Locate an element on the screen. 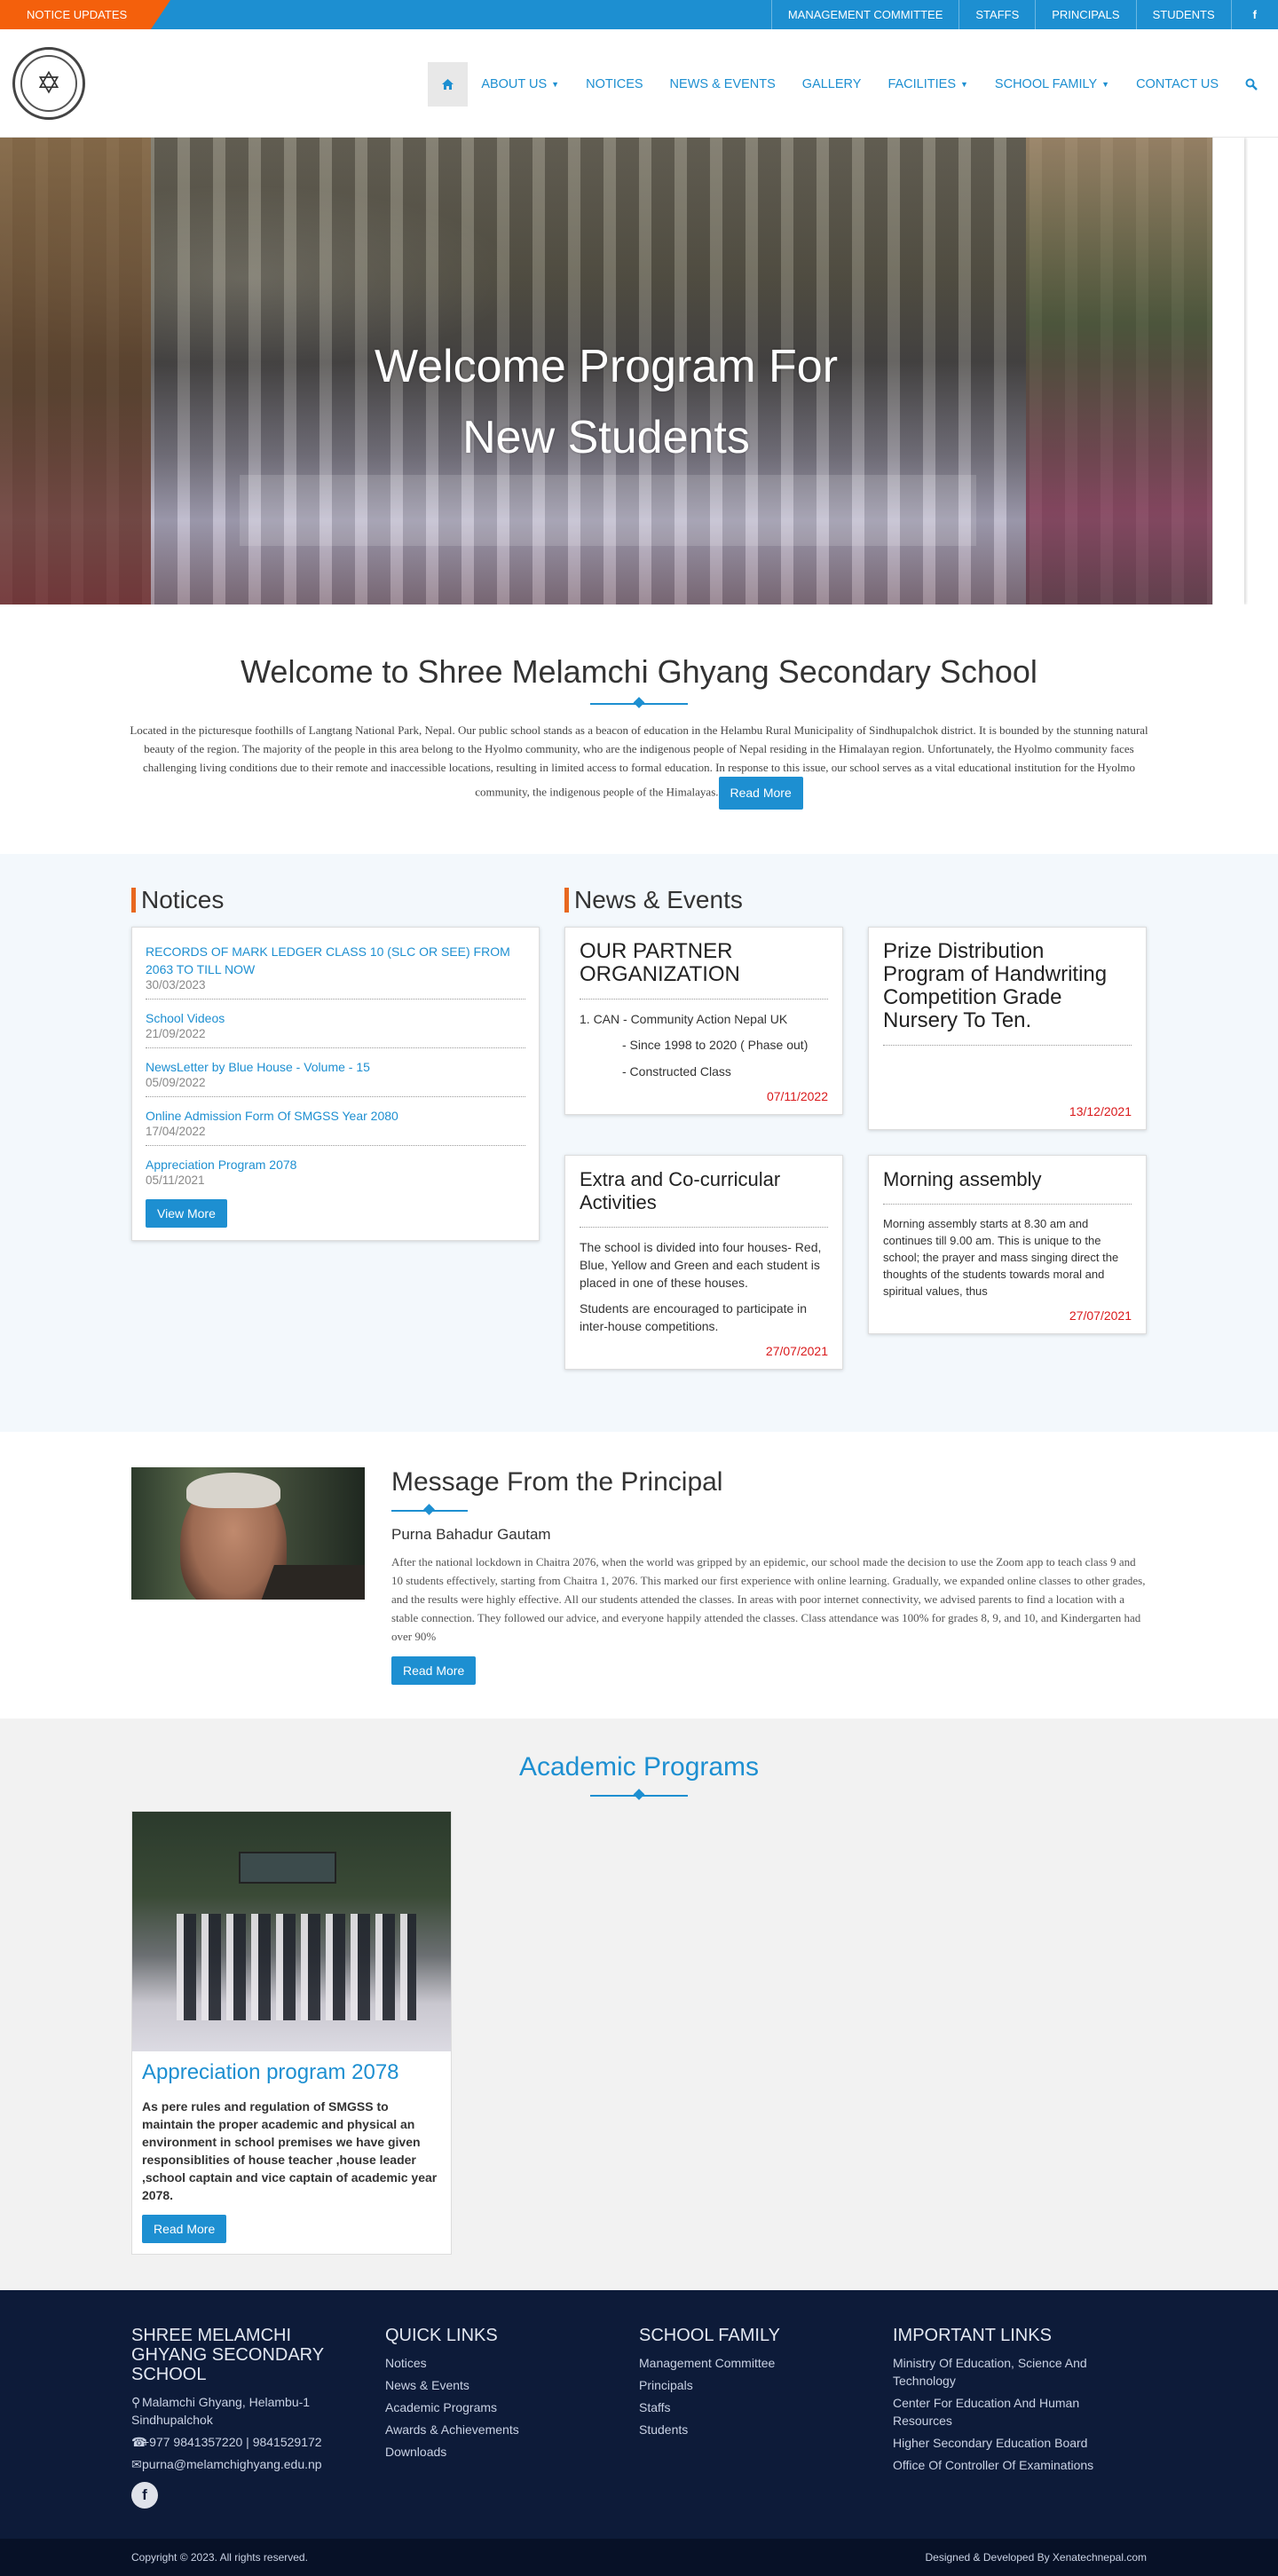  footer-link: Awards & Achievements is located at coordinates (503, 2429).